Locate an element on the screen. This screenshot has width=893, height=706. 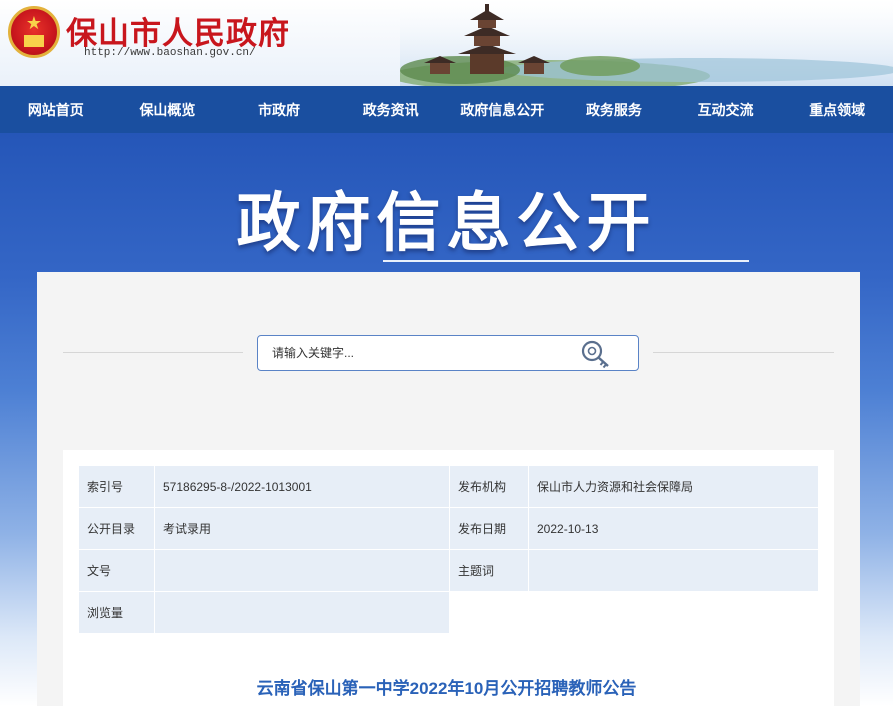
nav-item-key-areas: 重点领域 is located at coordinates (837, 109).